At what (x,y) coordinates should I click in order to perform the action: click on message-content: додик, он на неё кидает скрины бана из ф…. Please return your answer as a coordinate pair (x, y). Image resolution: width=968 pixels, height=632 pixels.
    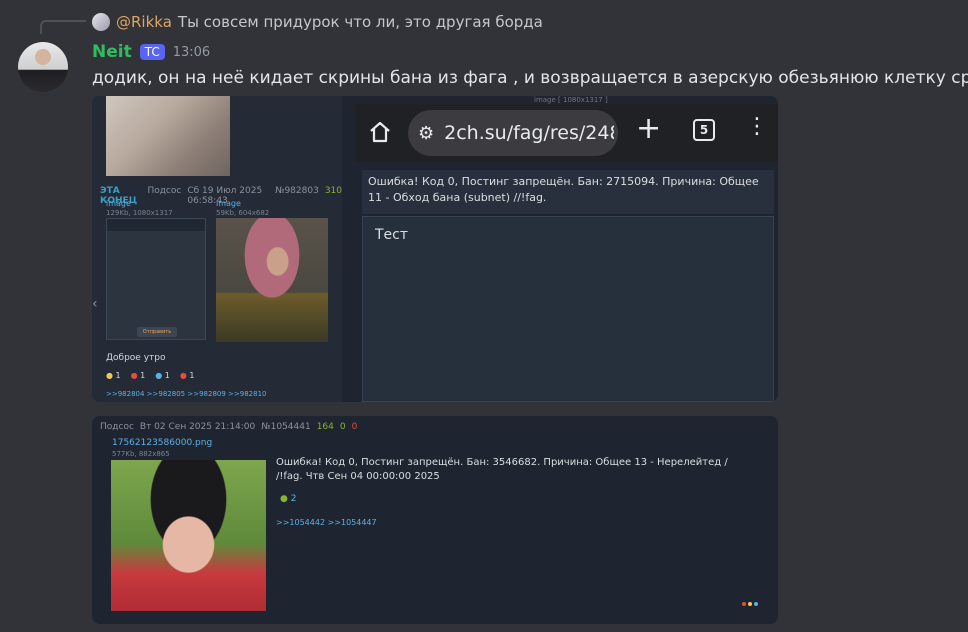
    Looking at the image, I should click on (530, 78).